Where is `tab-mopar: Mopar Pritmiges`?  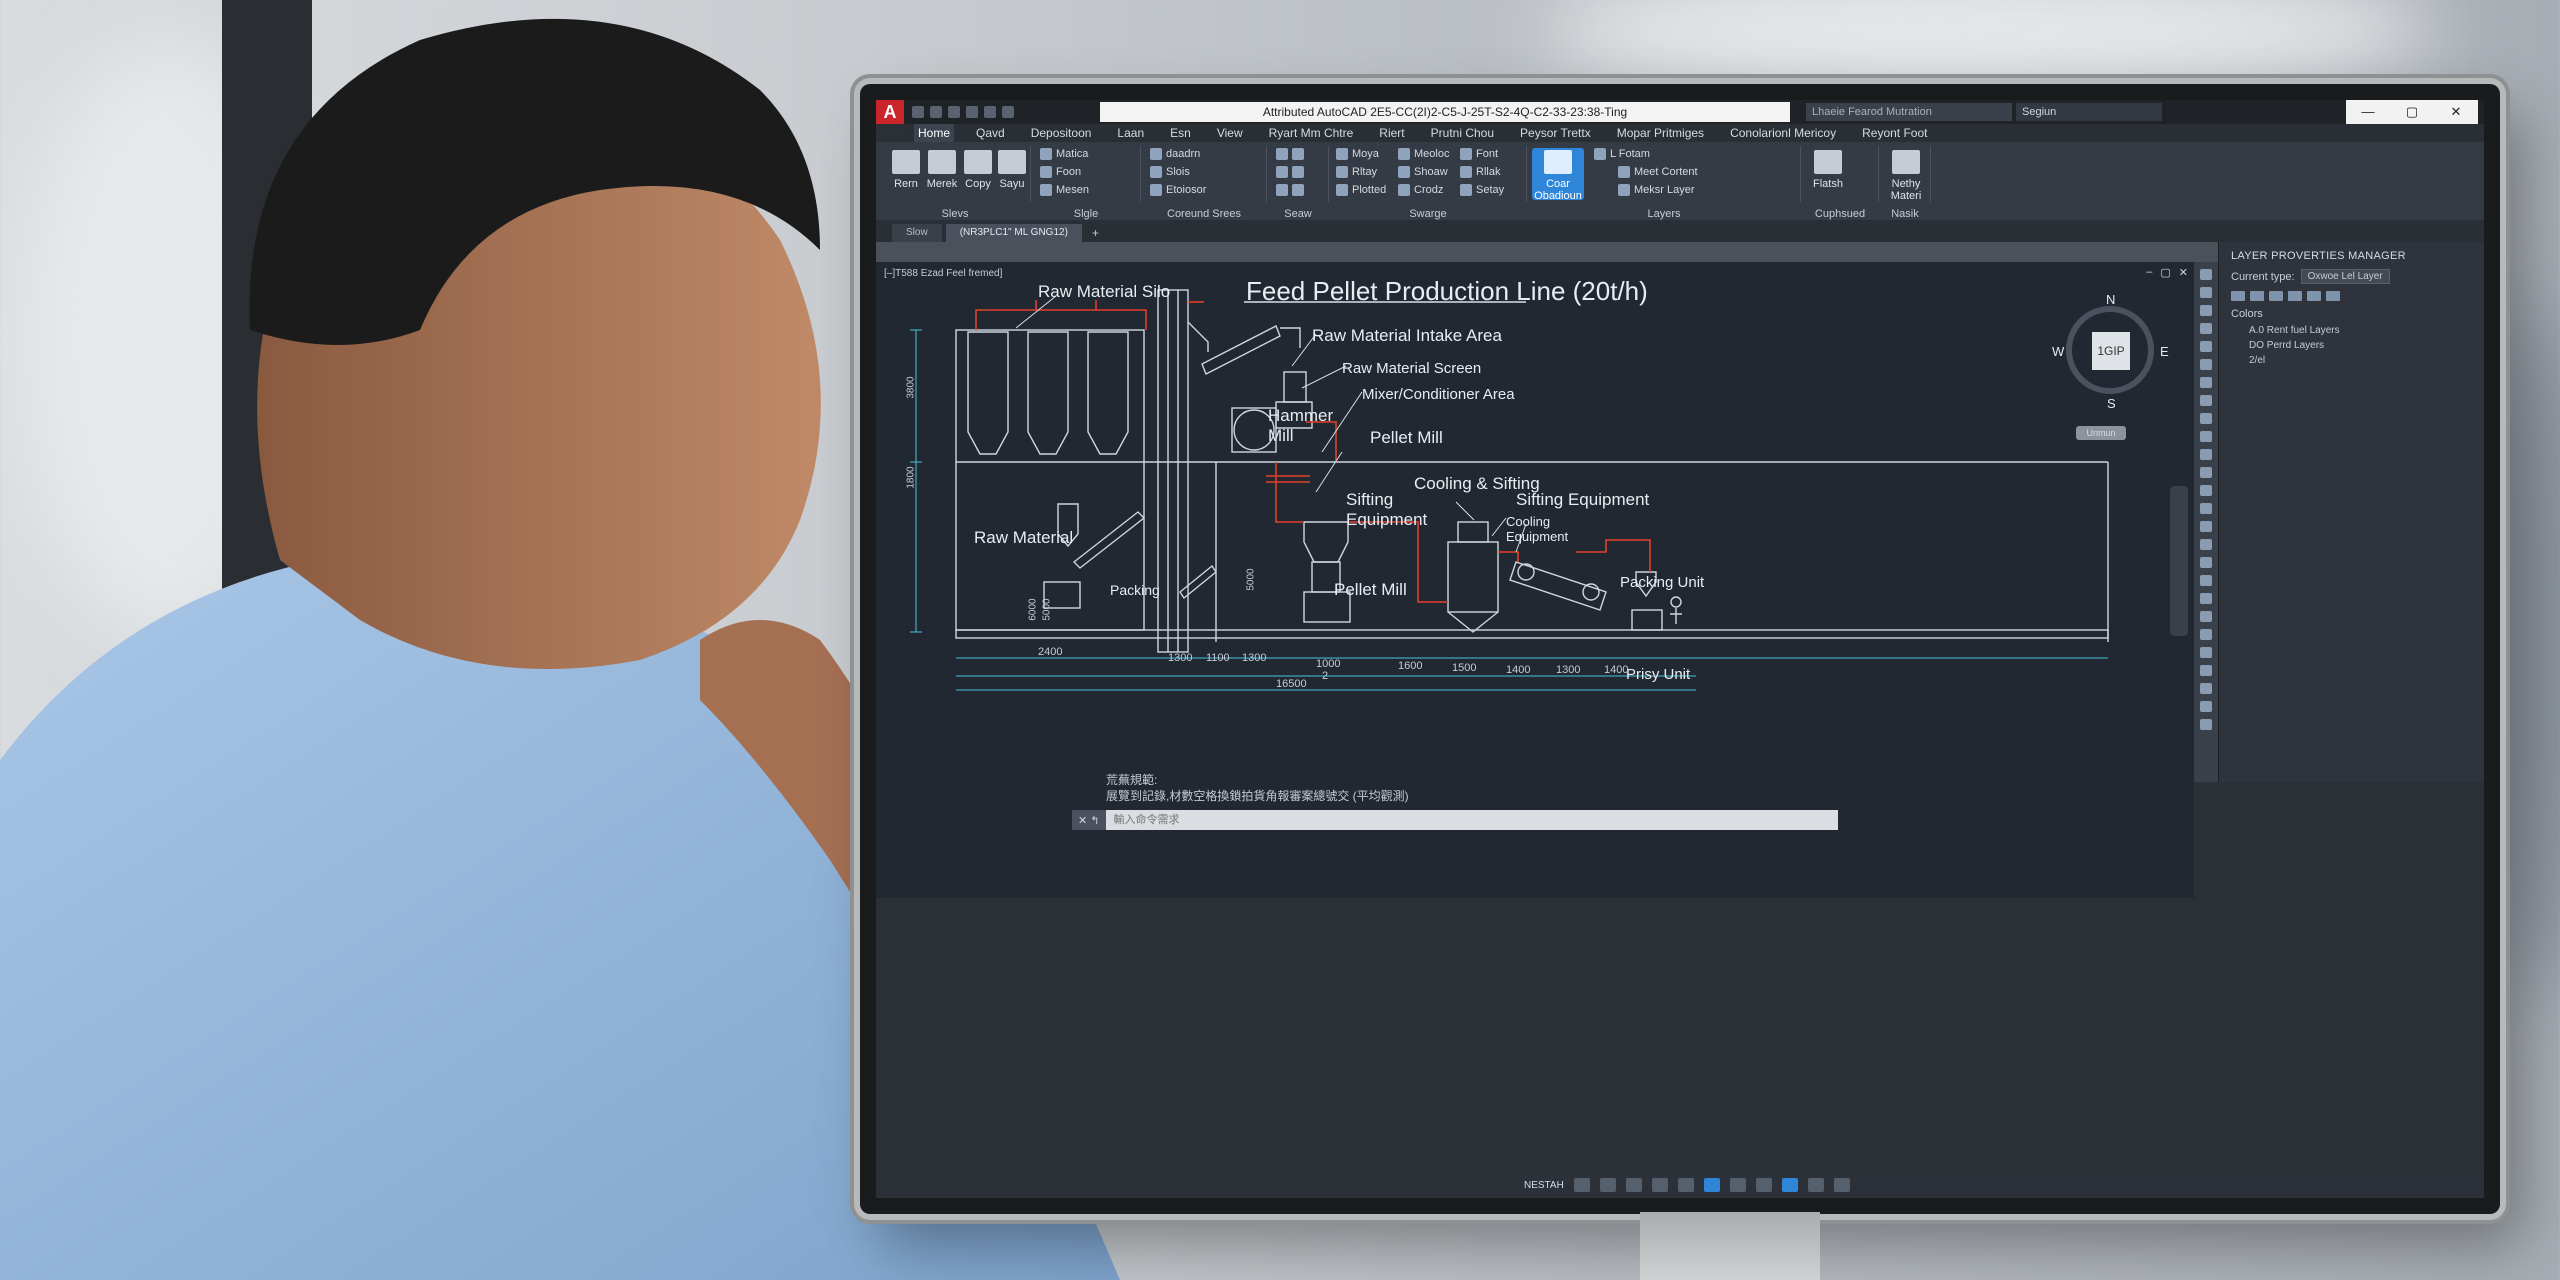 tab-mopar: Mopar Pritmiges is located at coordinates (1660, 133).